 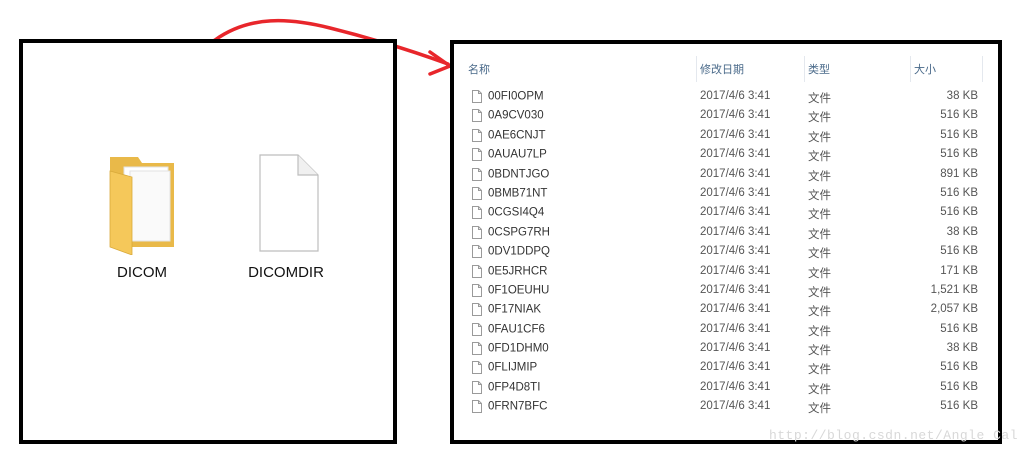 What do you see at coordinates (286, 272) in the screenshot?
I see `dicomdir-file-label: DICOMDIR` at bounding box center [286, 272].